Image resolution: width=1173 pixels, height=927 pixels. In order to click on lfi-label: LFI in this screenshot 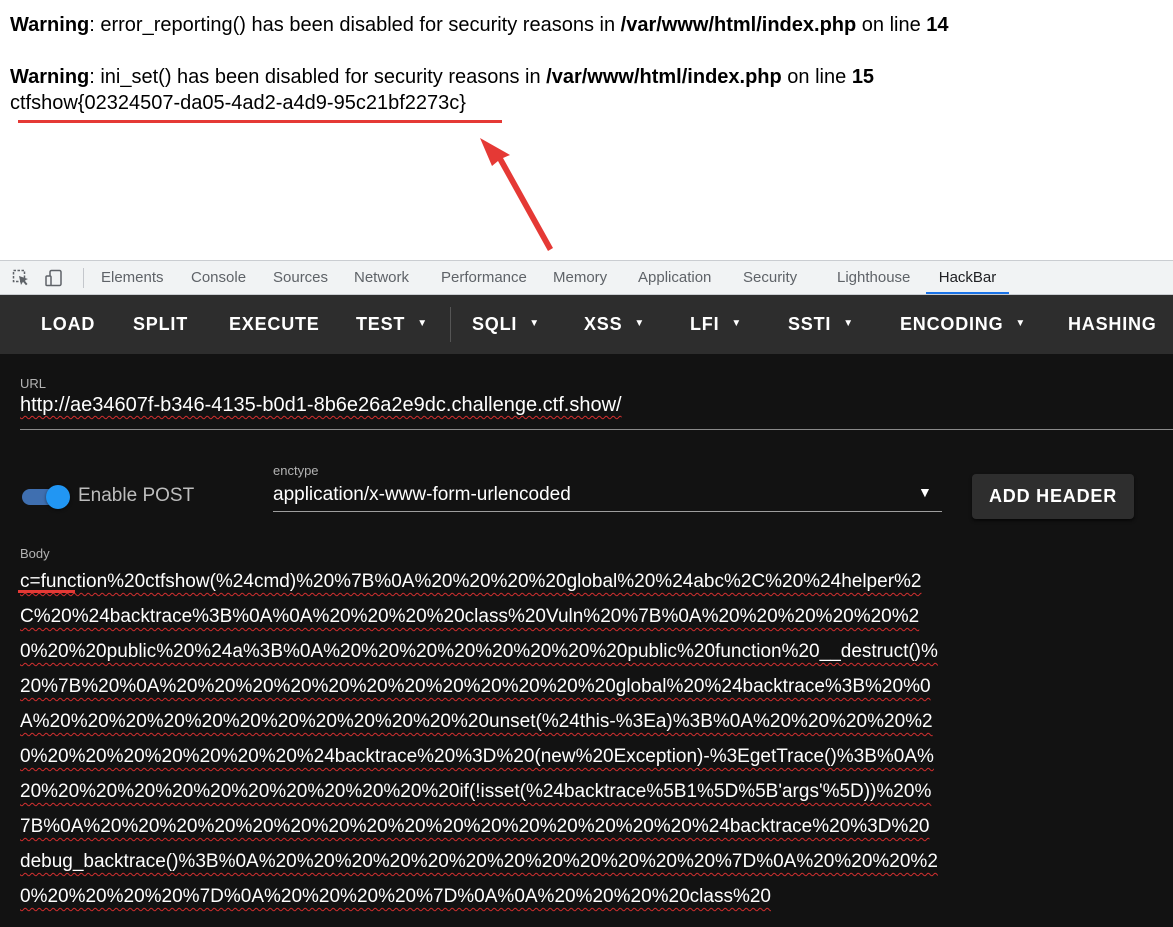, I will do `click(705, 324)`.